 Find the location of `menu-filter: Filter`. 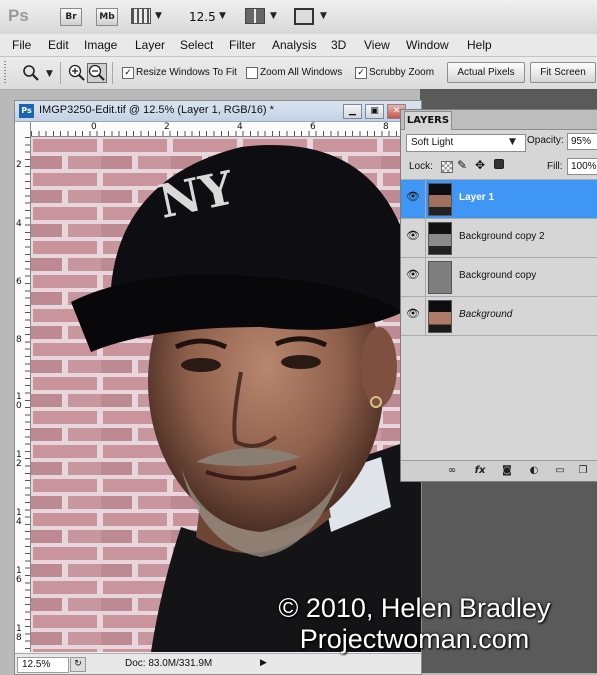

menu-filter: Filter is located at coordinates (242, 45).